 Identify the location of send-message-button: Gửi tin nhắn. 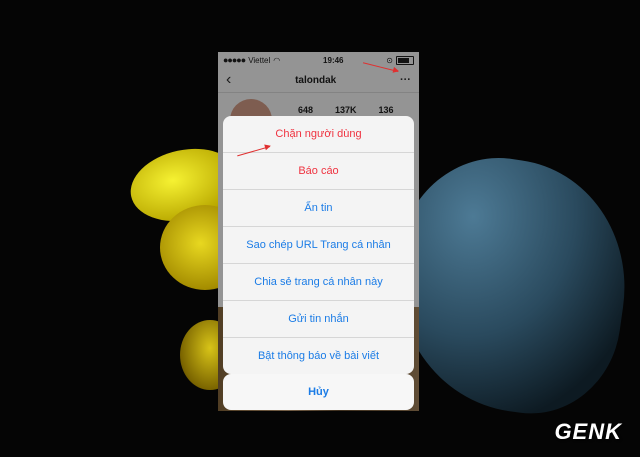
(318, 318).